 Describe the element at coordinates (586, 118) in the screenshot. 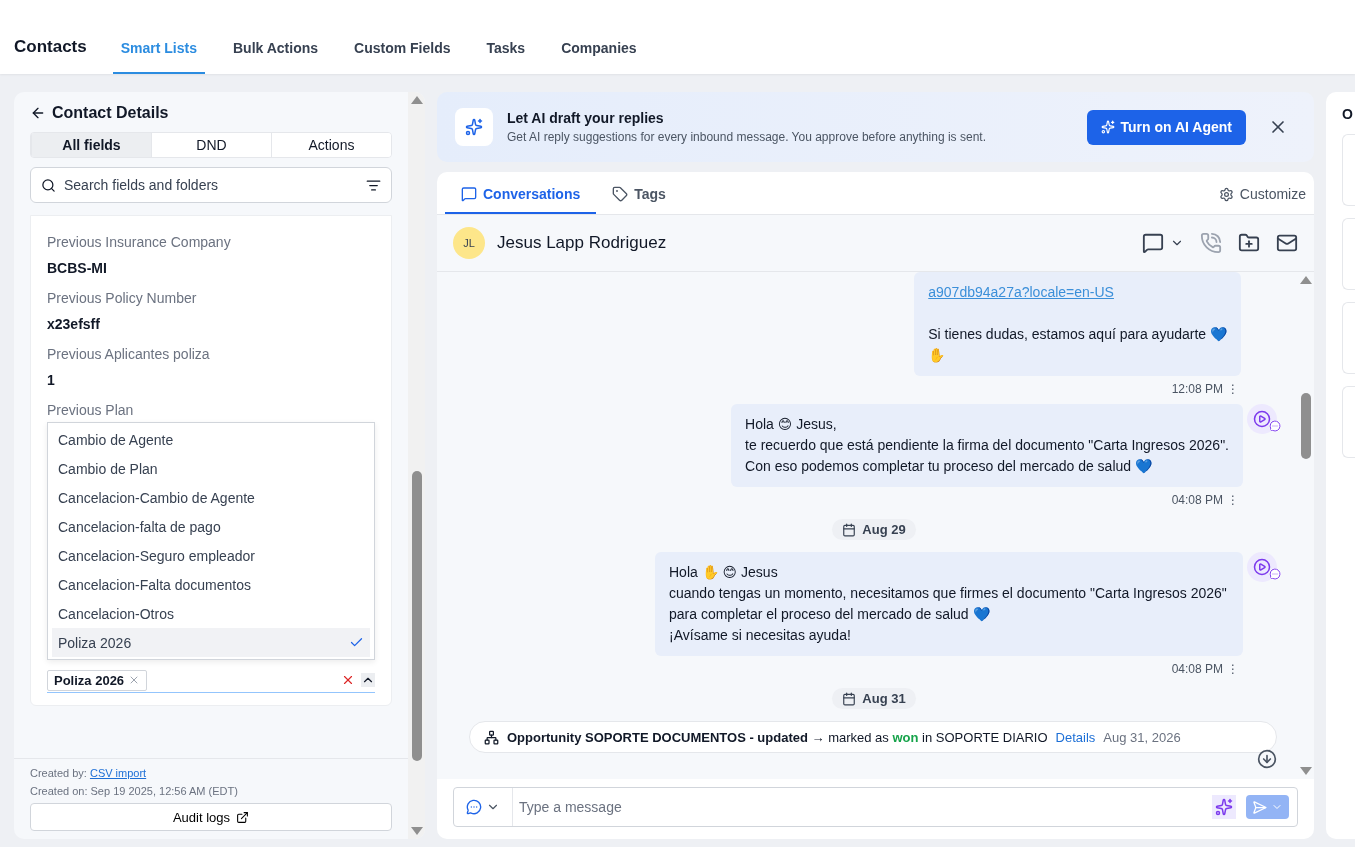

I see `banner-title: Let AI draft your replies` at that location.